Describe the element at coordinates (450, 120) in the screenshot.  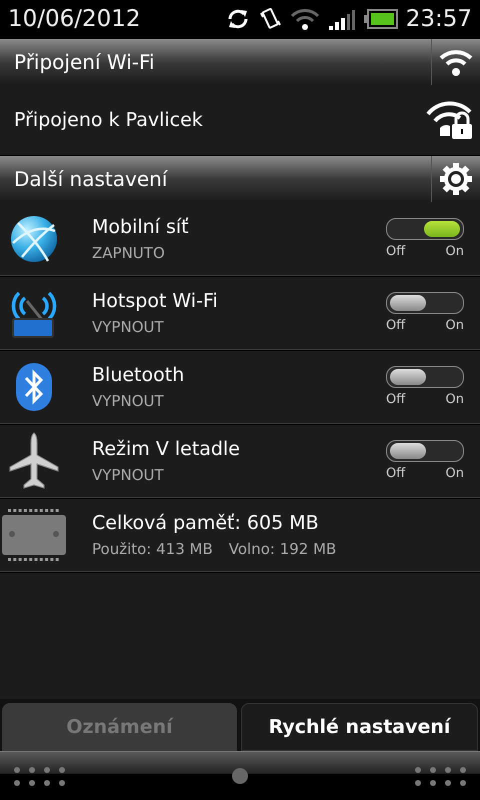
I see `wifi-lock-icon` at that location.